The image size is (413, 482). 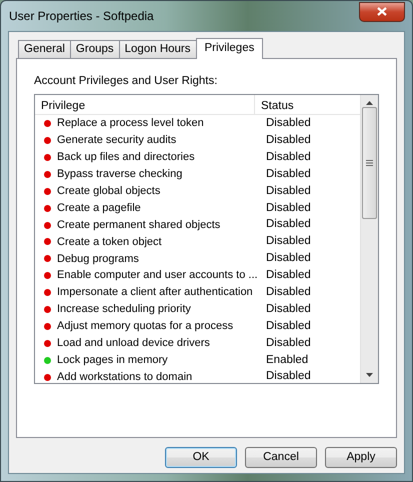 What do you see at coordinates (369, 239) in the screenshot?
I see `scrollbar` at bounding box center [369, 239].